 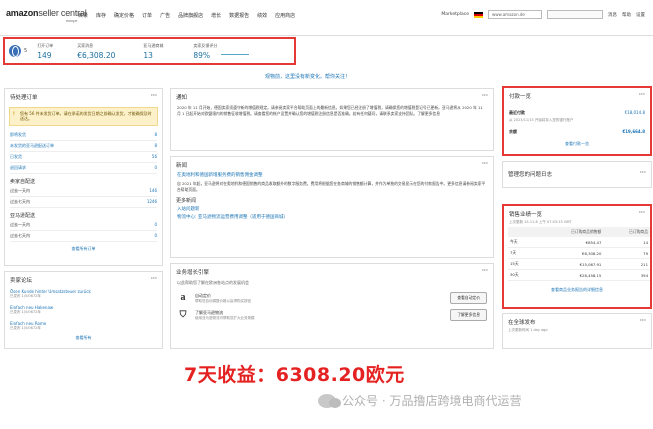 What do you see at coordinates (83, 191) in the screenshot?
I see `list-item: 过去一天内 146` at bounding box center [83, 191].